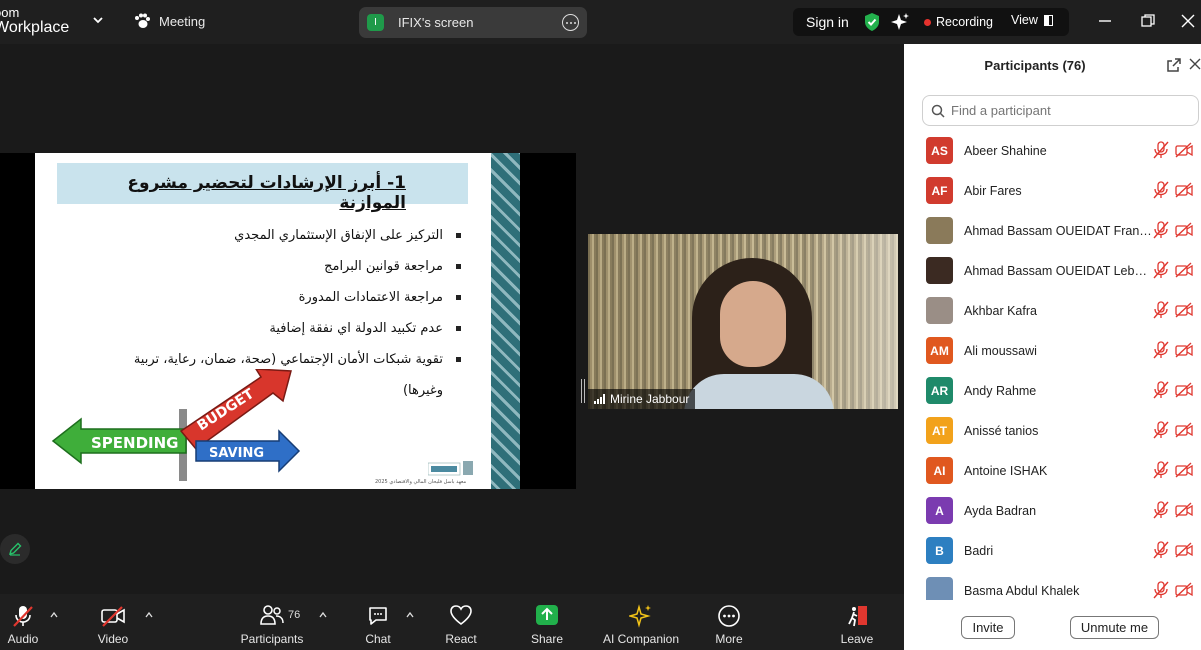 The height and width of the screenshot is (650, 1201). I want to click on app-brand: oom Workplace, so click(34, 20).